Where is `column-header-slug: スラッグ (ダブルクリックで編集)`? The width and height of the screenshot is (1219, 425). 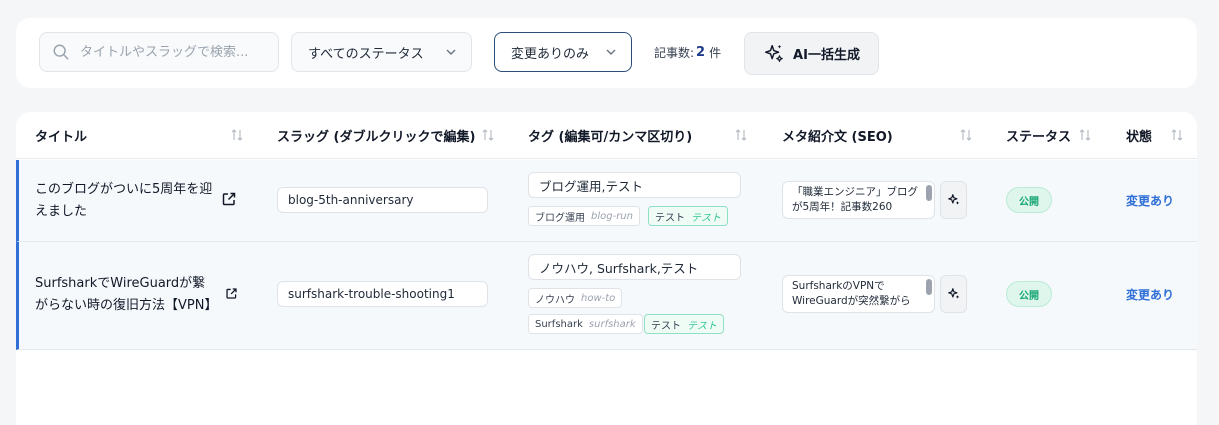
column-header-slug: スラッグ (ダブルクリックで編集) is located at coordinates (376, 135).